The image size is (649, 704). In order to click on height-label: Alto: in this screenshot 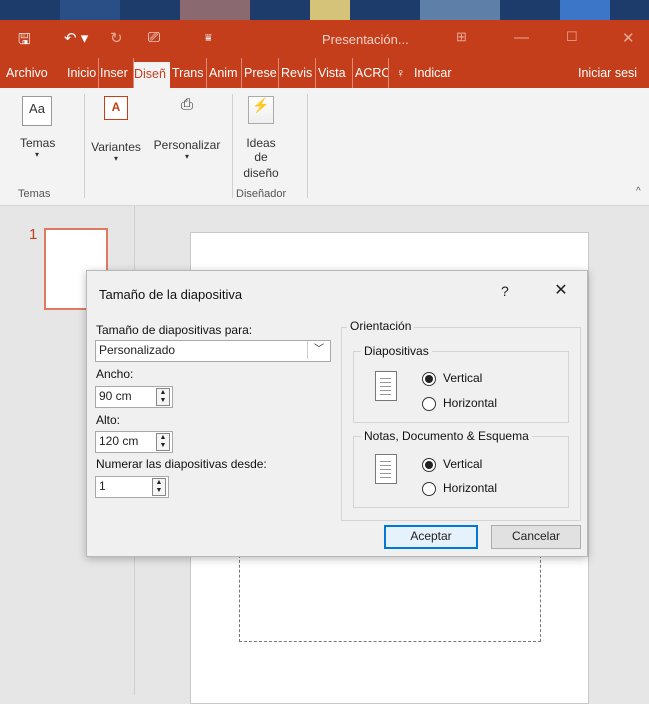, I will do `click(108, 420)`.